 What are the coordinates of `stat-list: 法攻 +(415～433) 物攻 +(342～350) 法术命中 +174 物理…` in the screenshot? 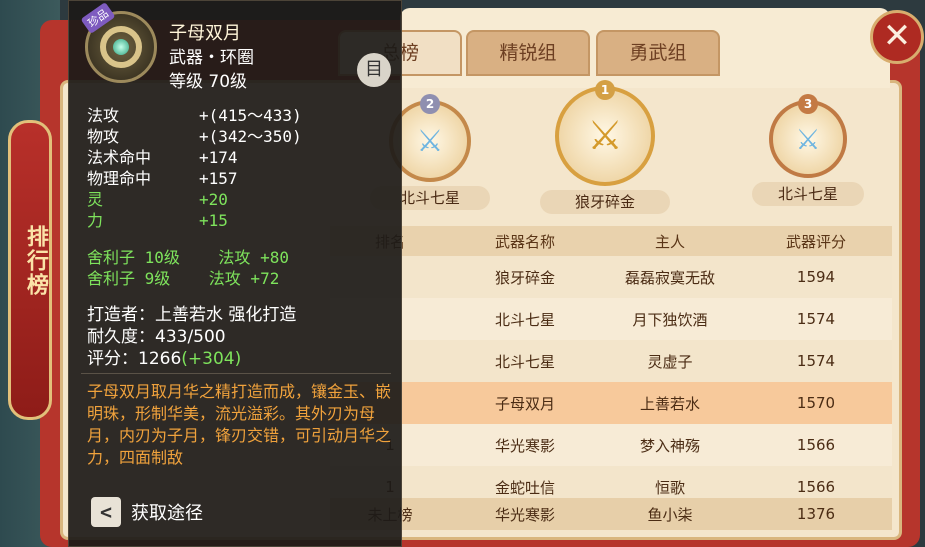 It's located at (194, 168).